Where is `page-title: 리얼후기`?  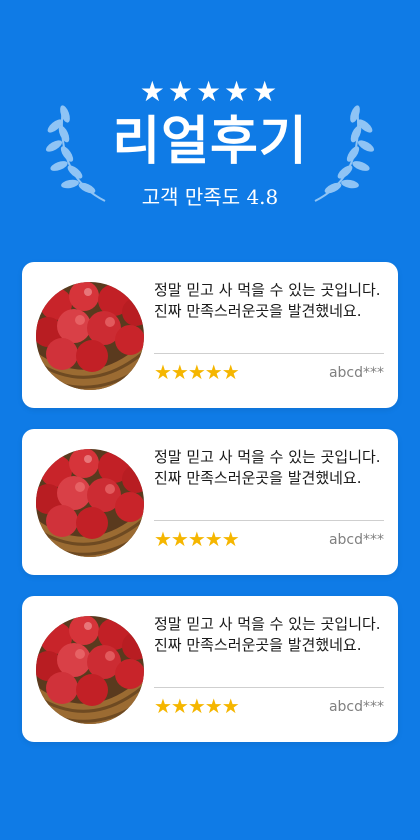
page-title: 리얼후기 is located at coordinates (210, 142).